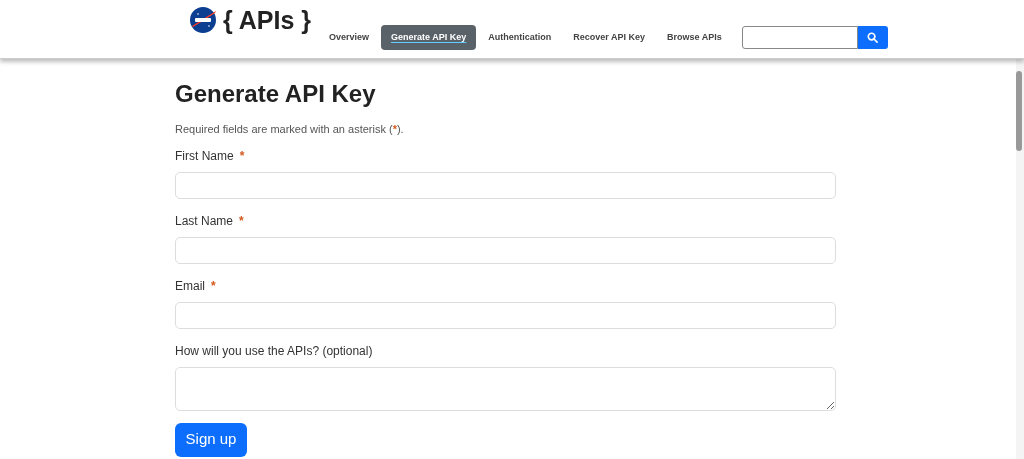  Describe the element at coordinates (190, 286) in the screenshot. I see `field-label: Email` at that location.